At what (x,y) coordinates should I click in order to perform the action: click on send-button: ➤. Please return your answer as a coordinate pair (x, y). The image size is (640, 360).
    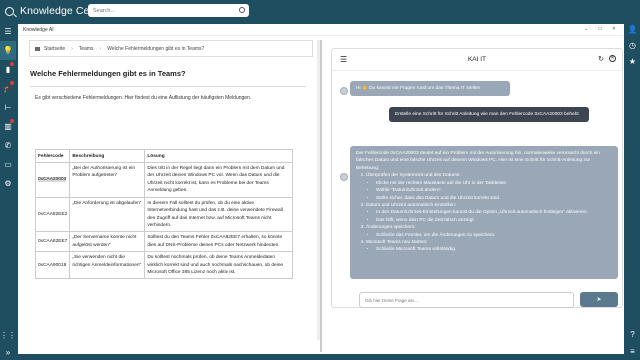
    Looking at the image, I should click on (599, 299).